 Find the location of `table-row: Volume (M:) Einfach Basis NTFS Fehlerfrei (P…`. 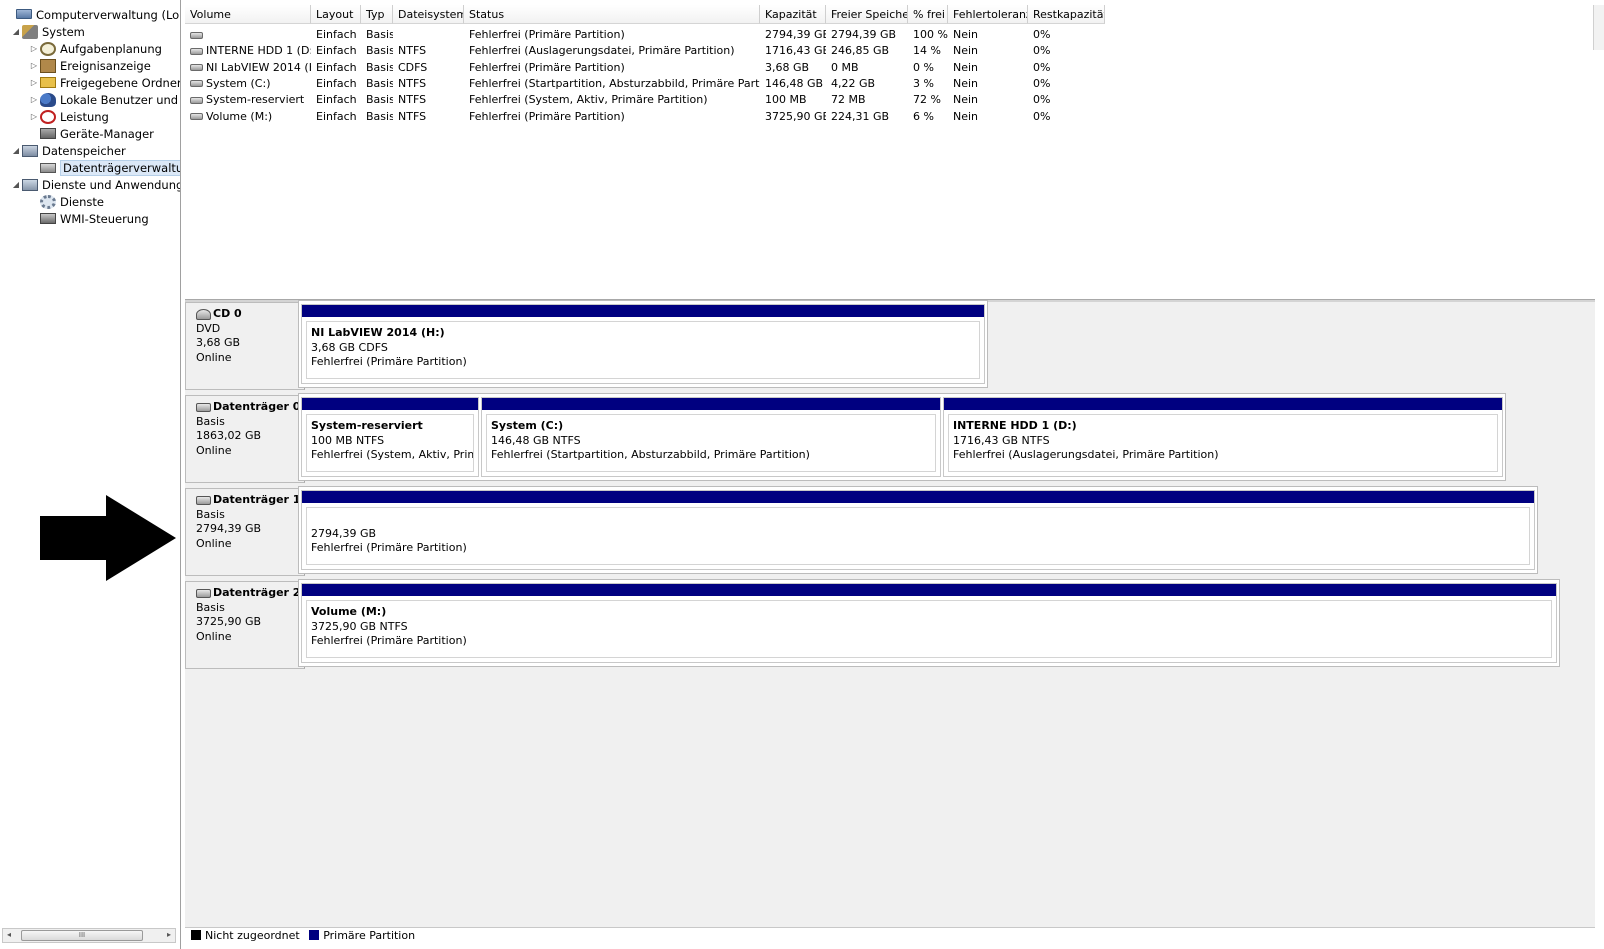

table-row: Volume (M:) Einfach Basis NTFS Fehlerfrei (P… is located at coordinates (890, 117).